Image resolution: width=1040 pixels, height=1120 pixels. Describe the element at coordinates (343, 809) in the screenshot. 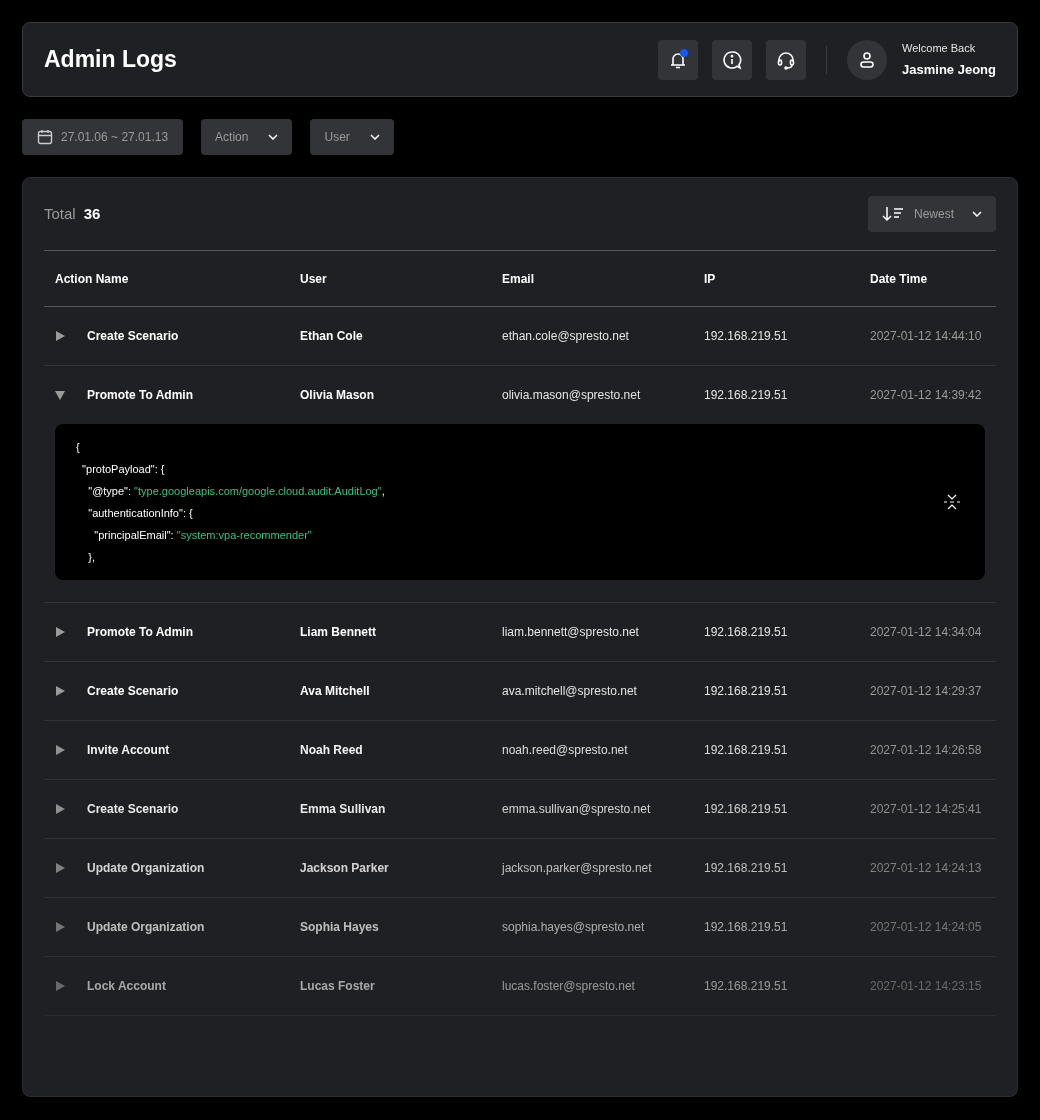

I see `user-cell-text: Emma Sullivan` at that location.